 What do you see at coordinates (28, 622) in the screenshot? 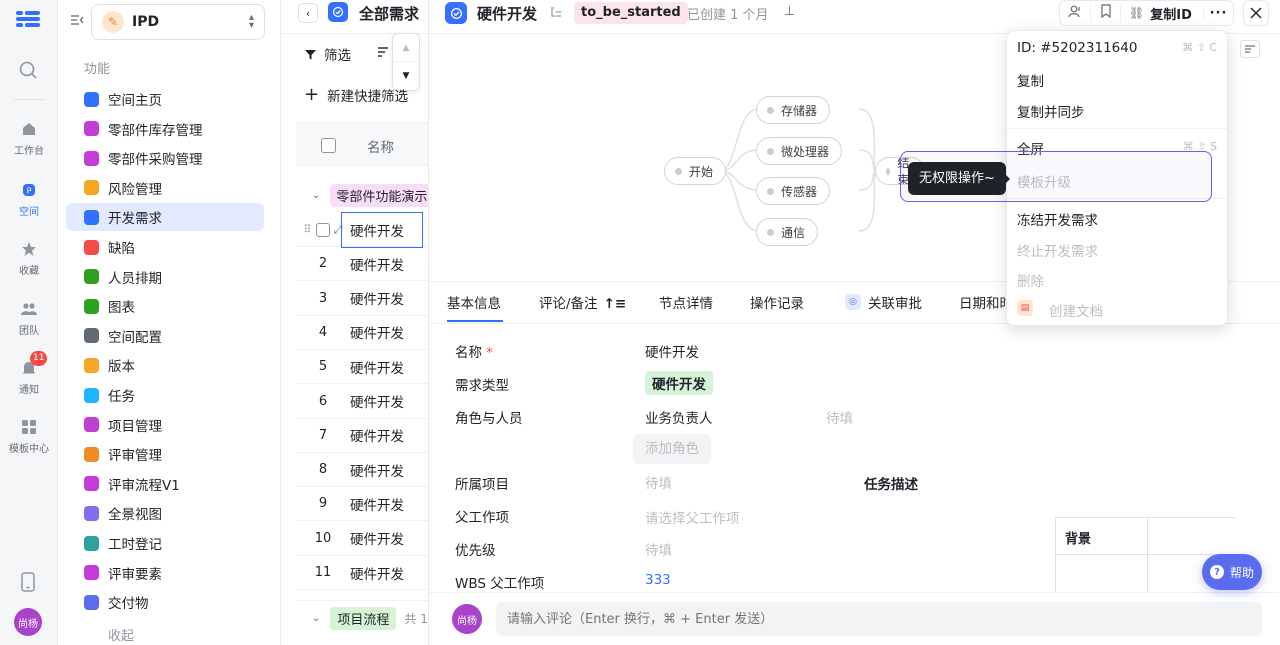
I see `user-avatar: 尚杨` at bounding box center [28, 622].